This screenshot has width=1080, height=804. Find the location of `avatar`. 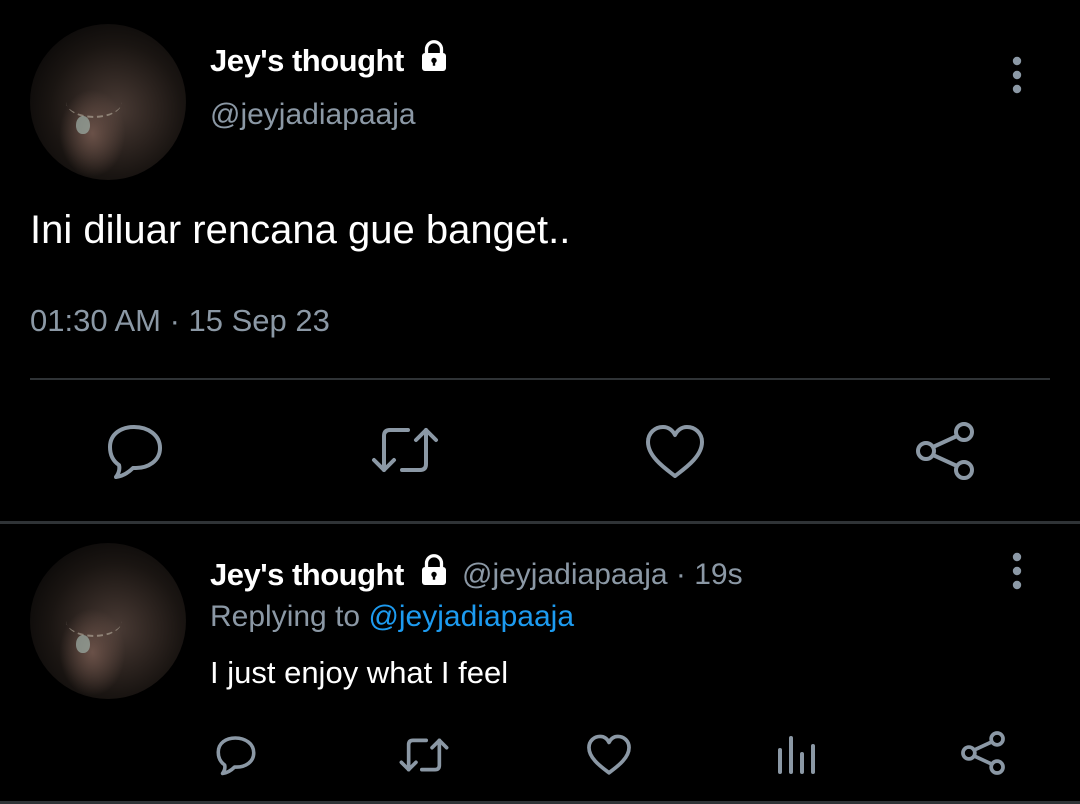

avatar is located at coordinates (108, 102).